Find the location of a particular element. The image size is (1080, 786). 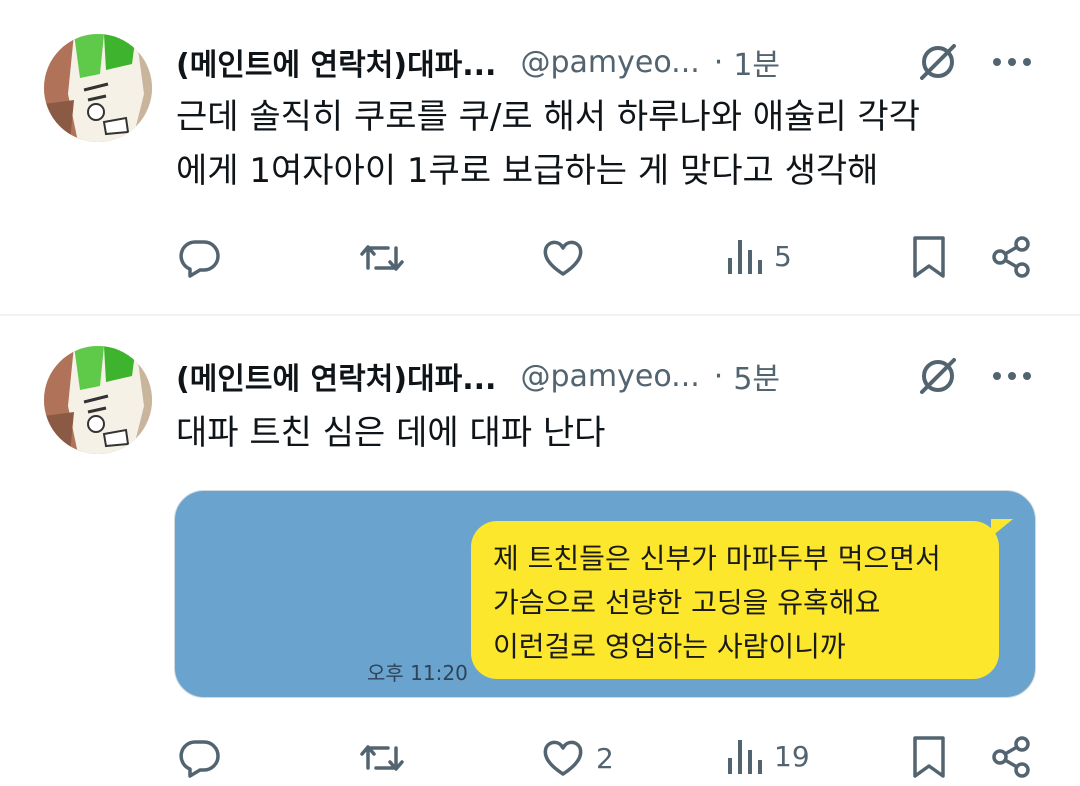

like-button is located at coordinates (568, 258).